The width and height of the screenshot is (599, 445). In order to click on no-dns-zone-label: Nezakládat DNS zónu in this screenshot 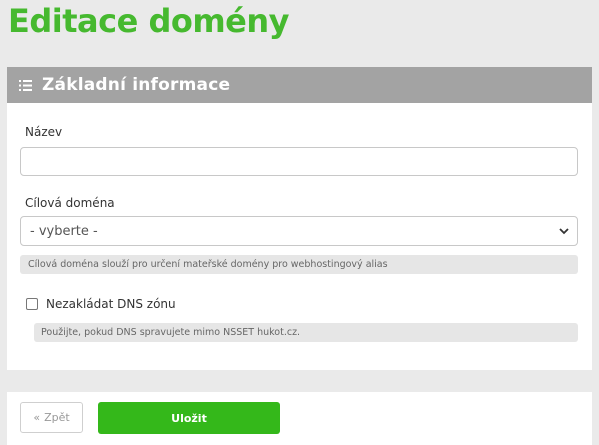, I will do `click(111, 304)`.